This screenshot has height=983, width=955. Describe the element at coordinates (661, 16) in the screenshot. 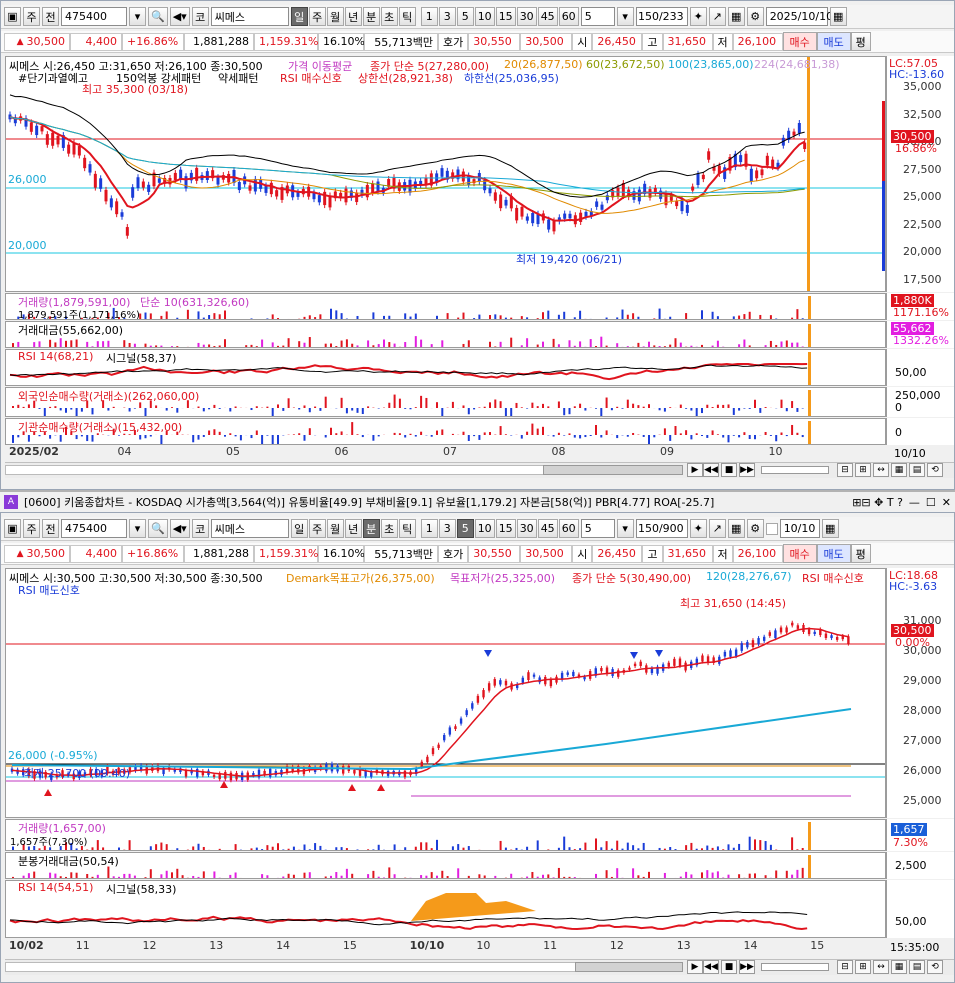

I see `count-field: 150/233` at that location.